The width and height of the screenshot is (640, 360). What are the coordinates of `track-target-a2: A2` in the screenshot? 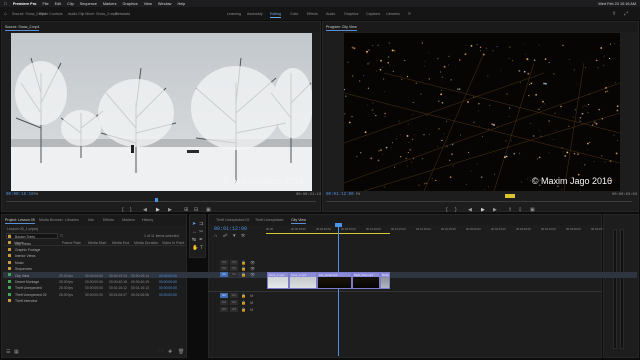 It's located at (224, 302).